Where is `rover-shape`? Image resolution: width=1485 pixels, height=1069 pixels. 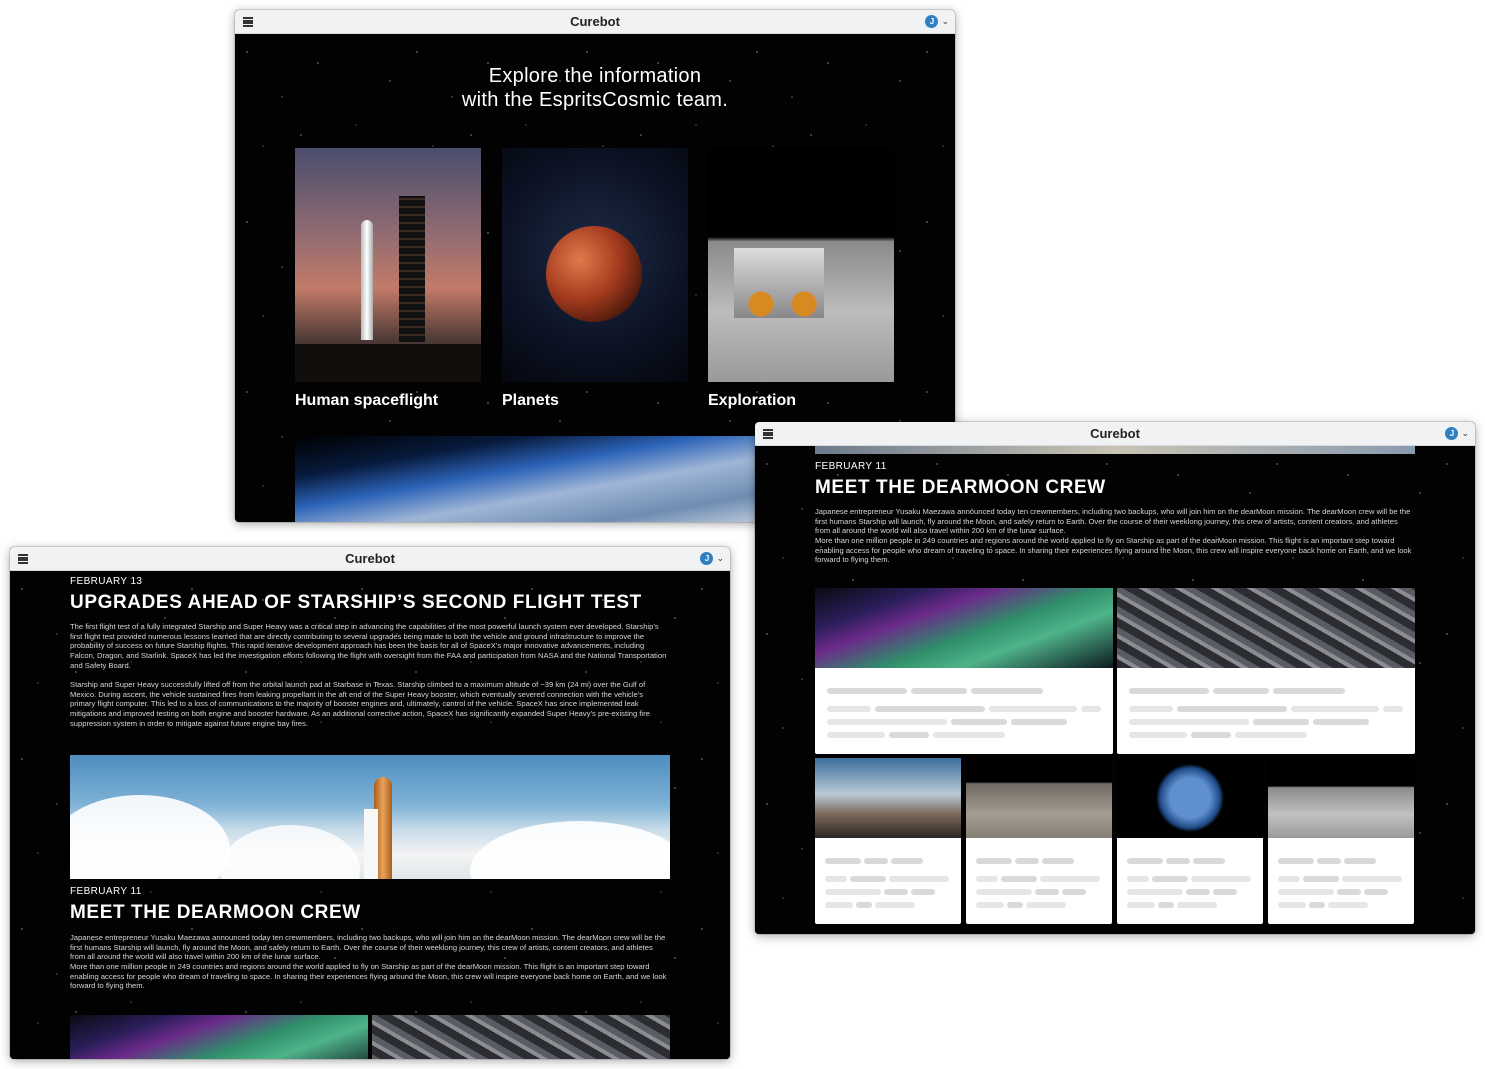 rover-shape is located at coordinates (779, 283).